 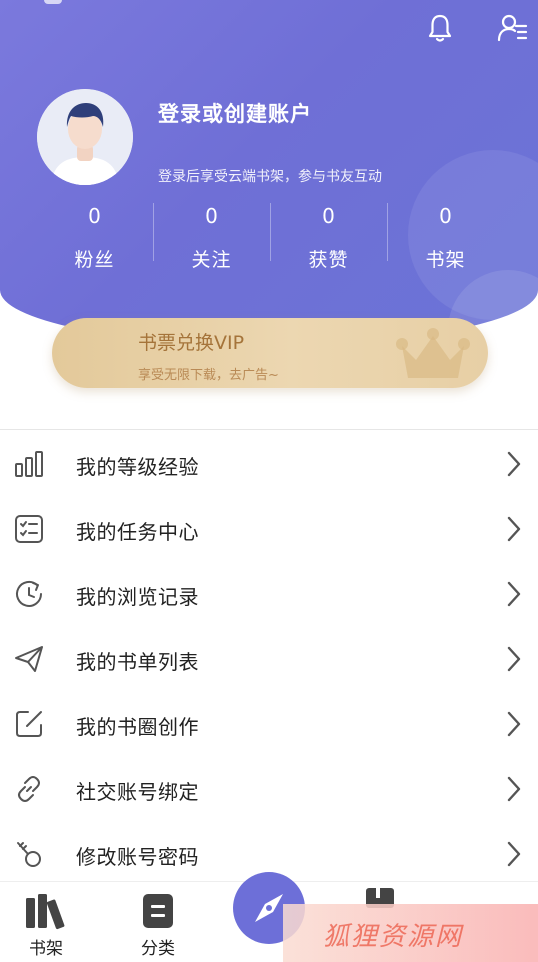 What do you see at coordinates (137, 857) in the screenshot?
I see `menu-item-label: 修改账号密码` at bounding box center [137, 857].